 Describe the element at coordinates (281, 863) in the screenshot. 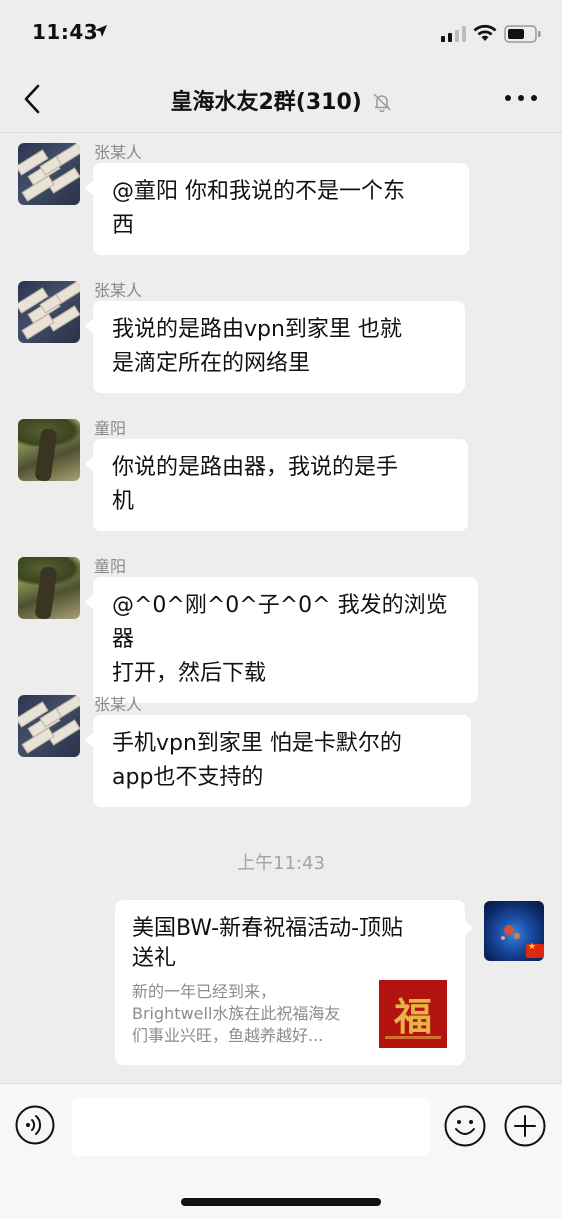

I see `message-timestamp: 上午11:43` at that location.